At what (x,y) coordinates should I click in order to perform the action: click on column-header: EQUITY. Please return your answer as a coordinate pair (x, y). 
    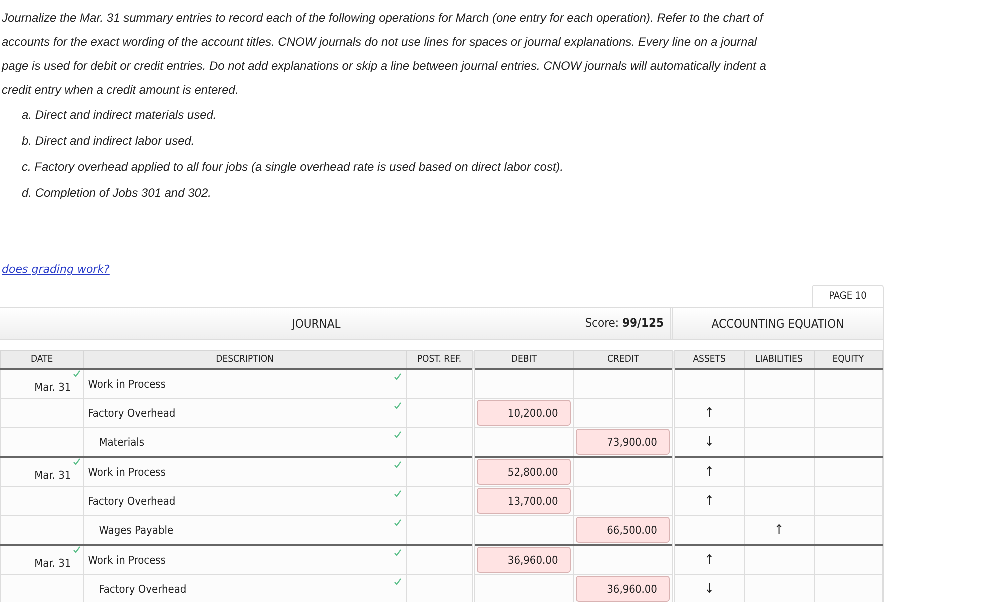
    Looking at the image, I should click on (848, 359).